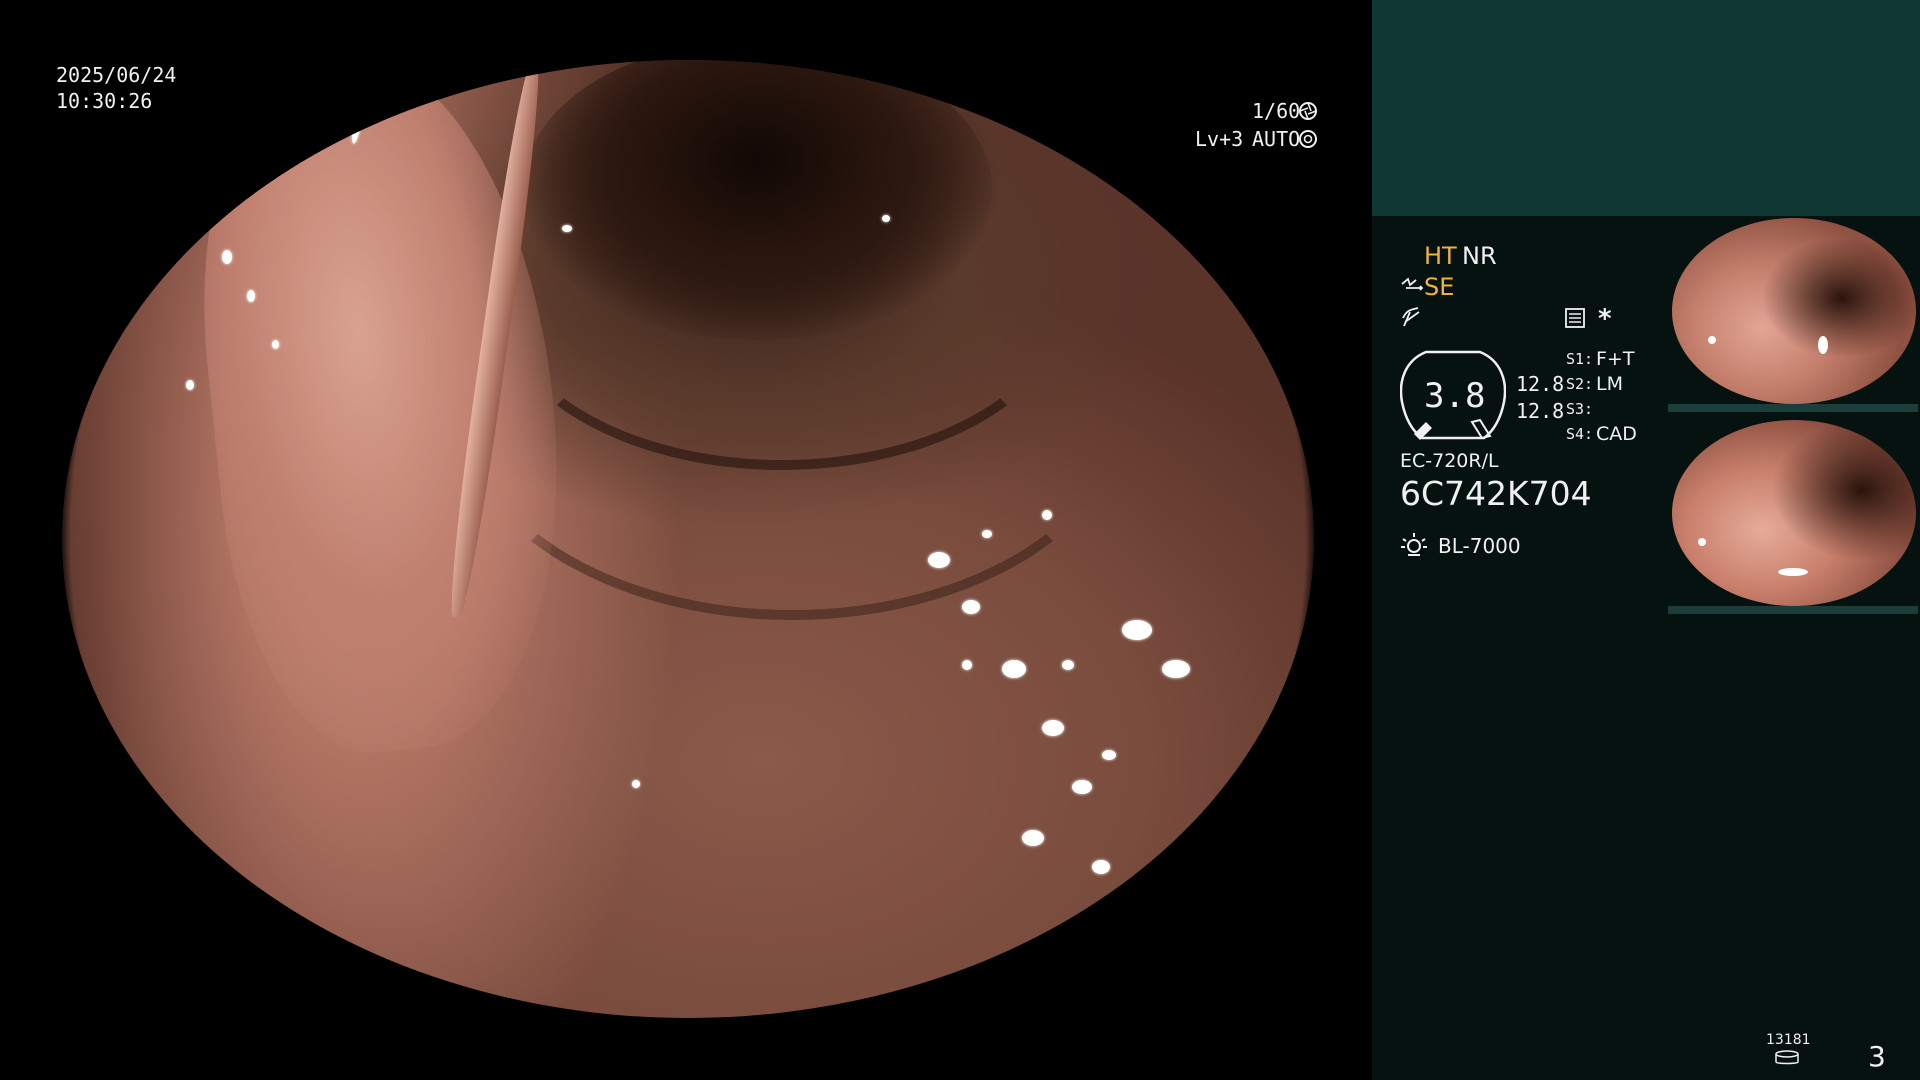 The height and width of the screenshot is (1080, 1920). I want to click on se-indicator: SE, so click(1439, 287).